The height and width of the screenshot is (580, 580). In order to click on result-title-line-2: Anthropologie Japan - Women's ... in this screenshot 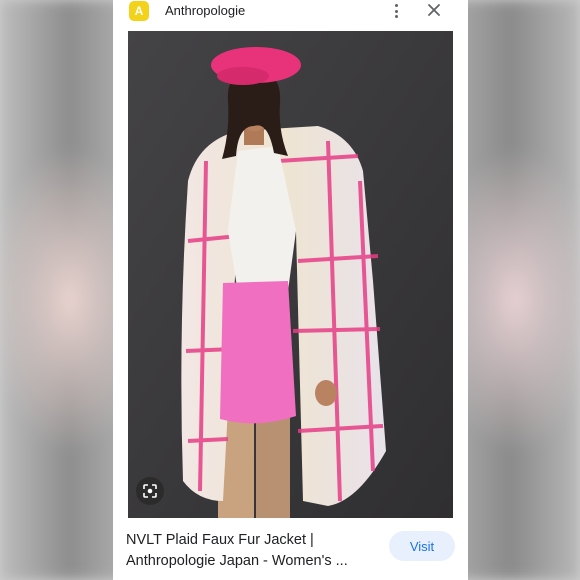, I will do `click(237, 561)`.